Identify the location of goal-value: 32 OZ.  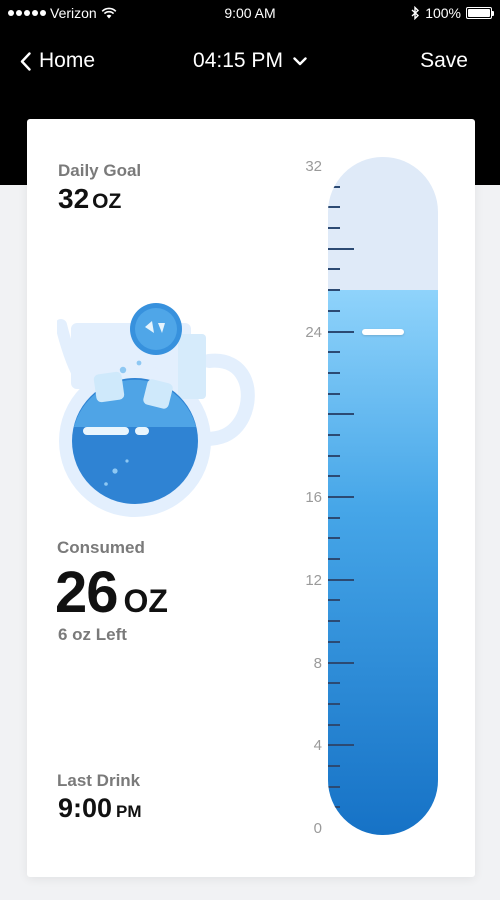
(89, 199).